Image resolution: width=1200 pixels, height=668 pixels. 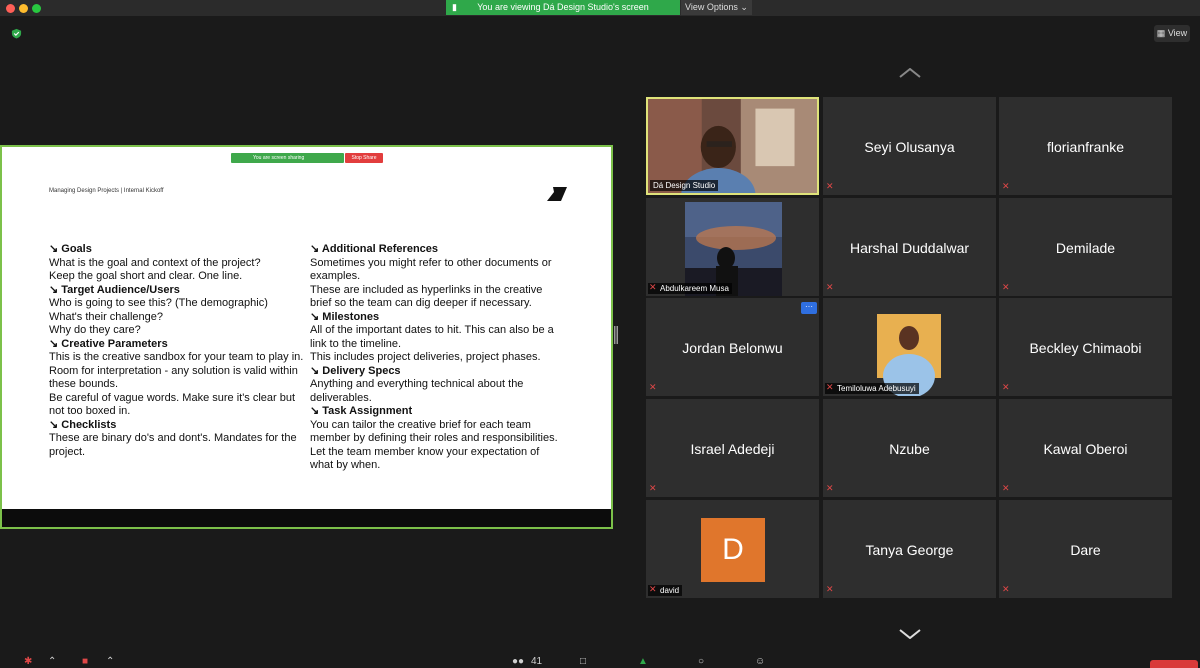 I want to click on participant-tile: florianfranke ✕, so click(x=1085, y=146).